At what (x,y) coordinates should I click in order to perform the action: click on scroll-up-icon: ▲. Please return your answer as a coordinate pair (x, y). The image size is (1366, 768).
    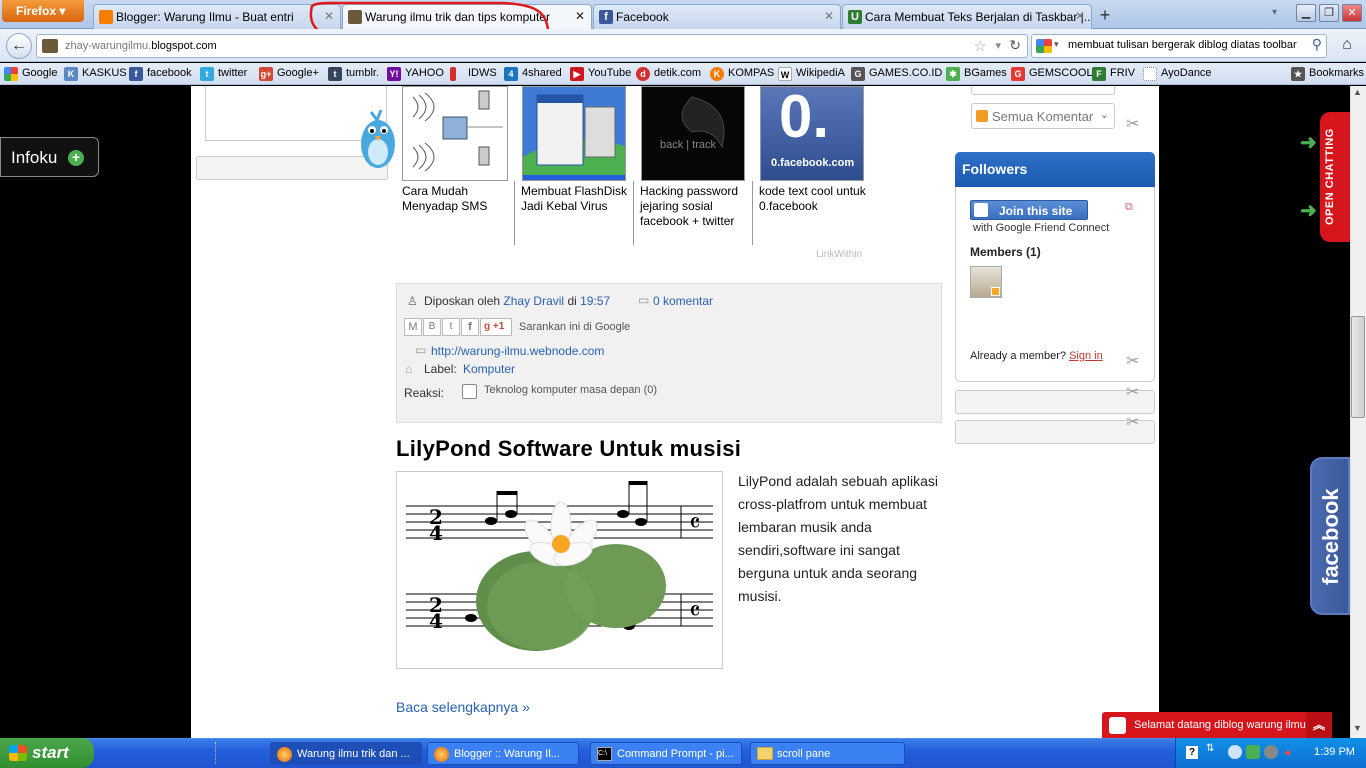
    Looking at the image, I should click on (1357, 92).